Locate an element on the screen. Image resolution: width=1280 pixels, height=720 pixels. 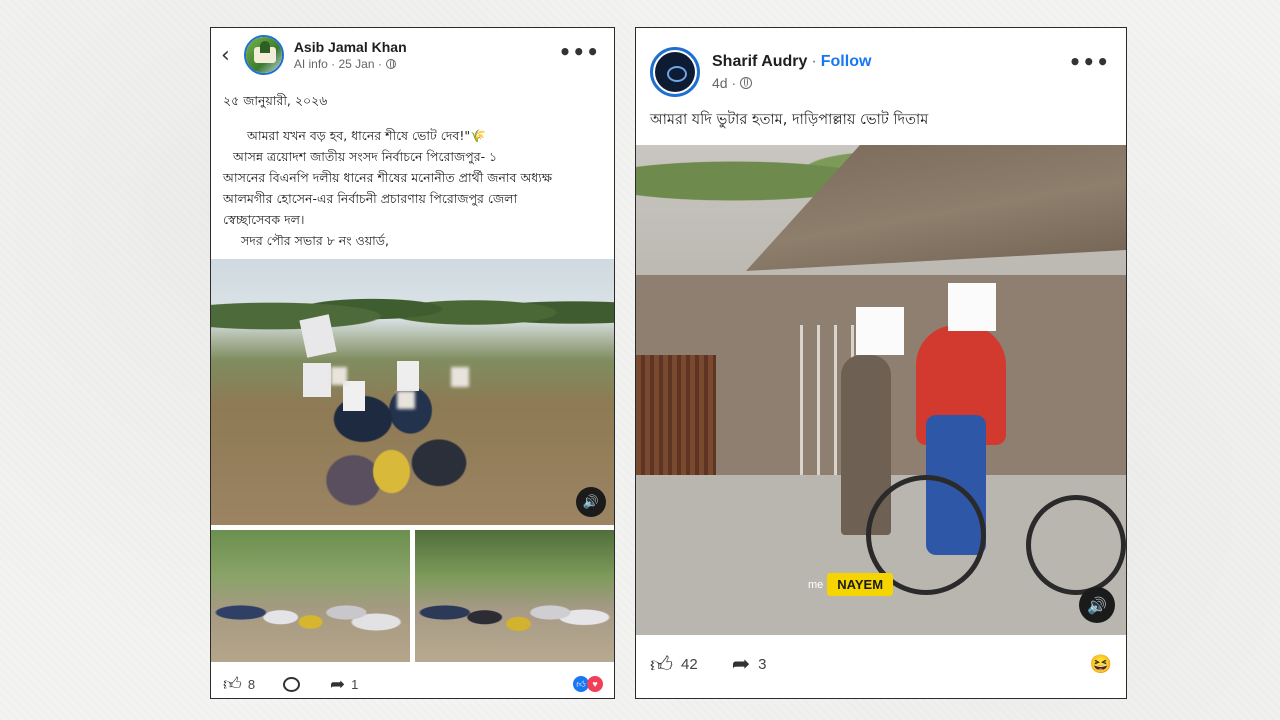
main-photo: 🔊 is located at coordinates (412, 392).